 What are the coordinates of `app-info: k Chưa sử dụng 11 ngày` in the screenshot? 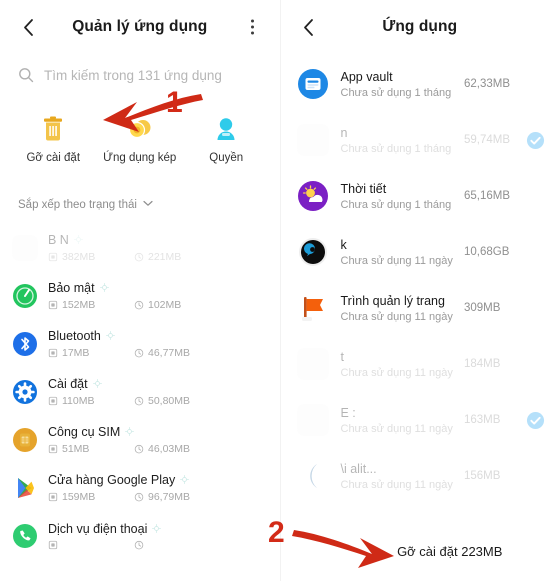 It's located at (403, 252).